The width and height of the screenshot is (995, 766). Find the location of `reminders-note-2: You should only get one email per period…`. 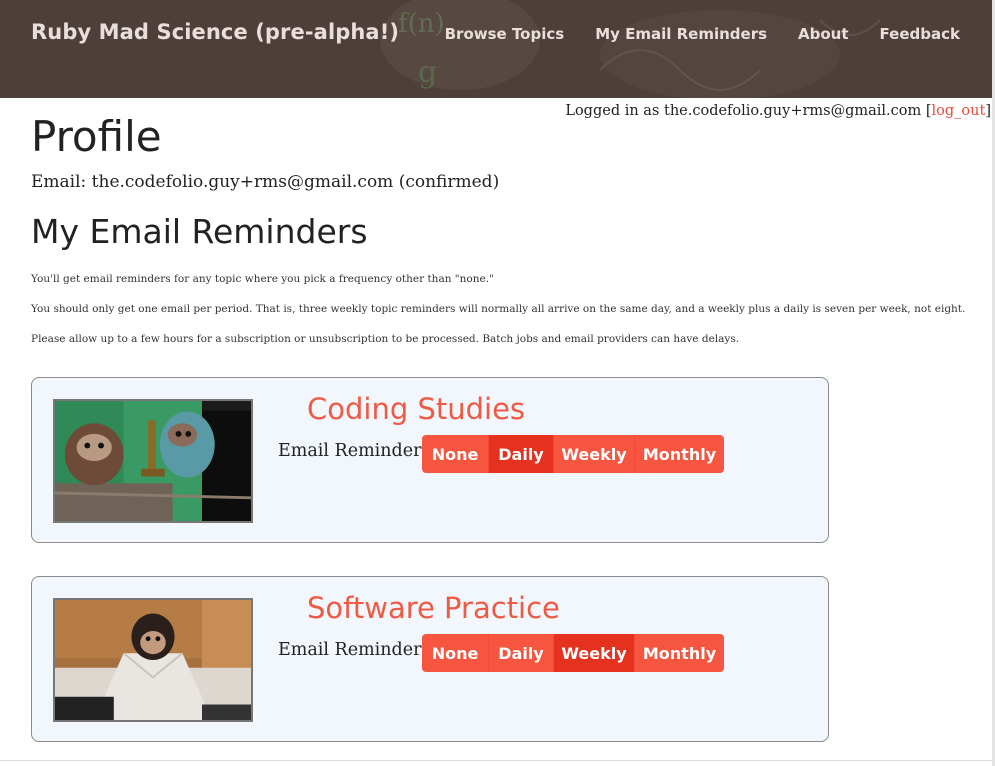

reminders-note-2: You should only get one email per period… is located at coordinates (498, 309).